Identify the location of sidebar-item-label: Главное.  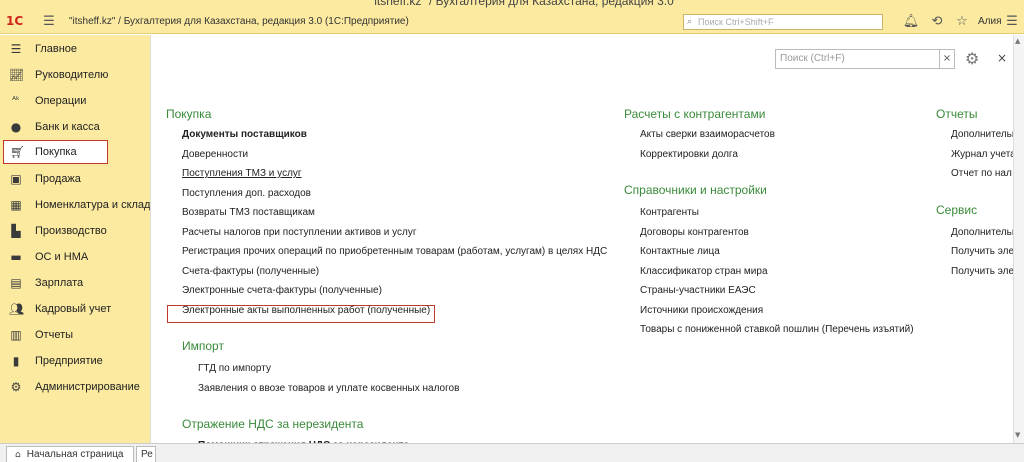
(56, 49).